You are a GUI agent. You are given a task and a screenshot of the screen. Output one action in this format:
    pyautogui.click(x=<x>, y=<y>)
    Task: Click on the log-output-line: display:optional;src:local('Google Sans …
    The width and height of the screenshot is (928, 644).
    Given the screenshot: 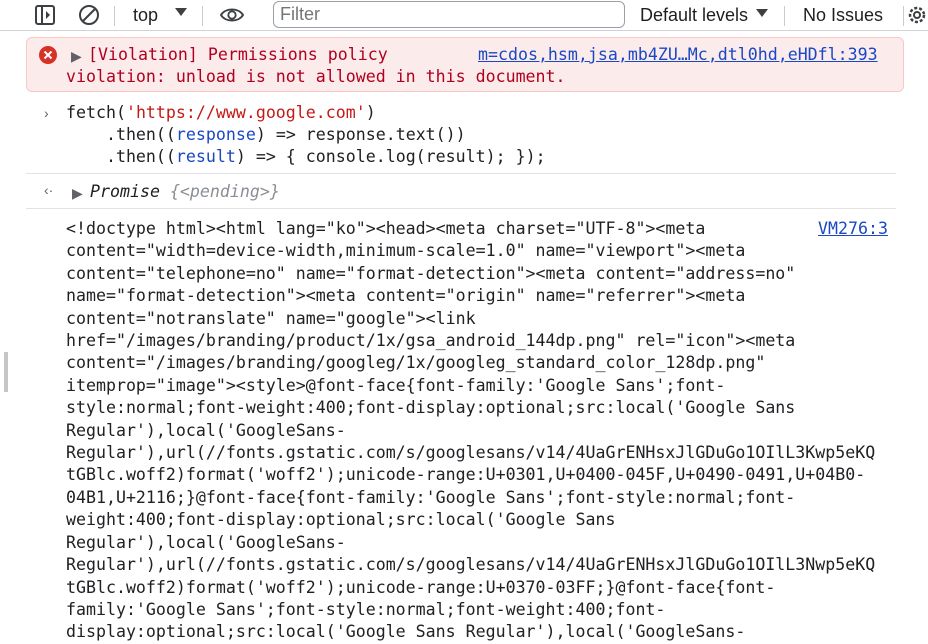 What is the action you would take?
    pyautogui.click(x=406, y=632)
    